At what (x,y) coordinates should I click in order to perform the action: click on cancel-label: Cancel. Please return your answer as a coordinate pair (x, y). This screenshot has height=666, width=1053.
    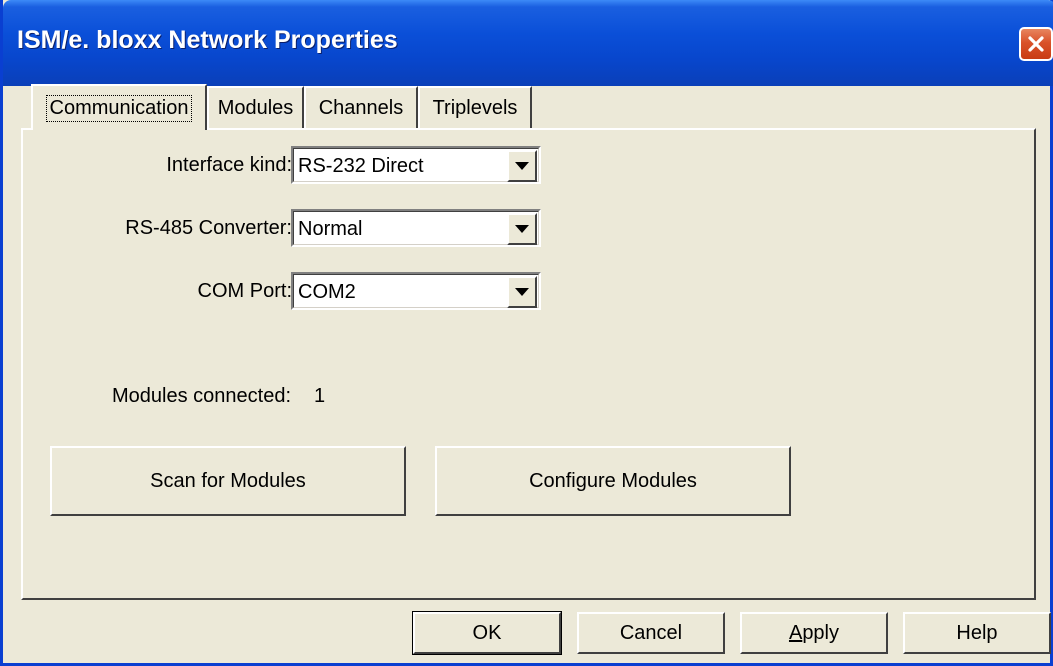
    Looking at the image, I should click on (651, 632).